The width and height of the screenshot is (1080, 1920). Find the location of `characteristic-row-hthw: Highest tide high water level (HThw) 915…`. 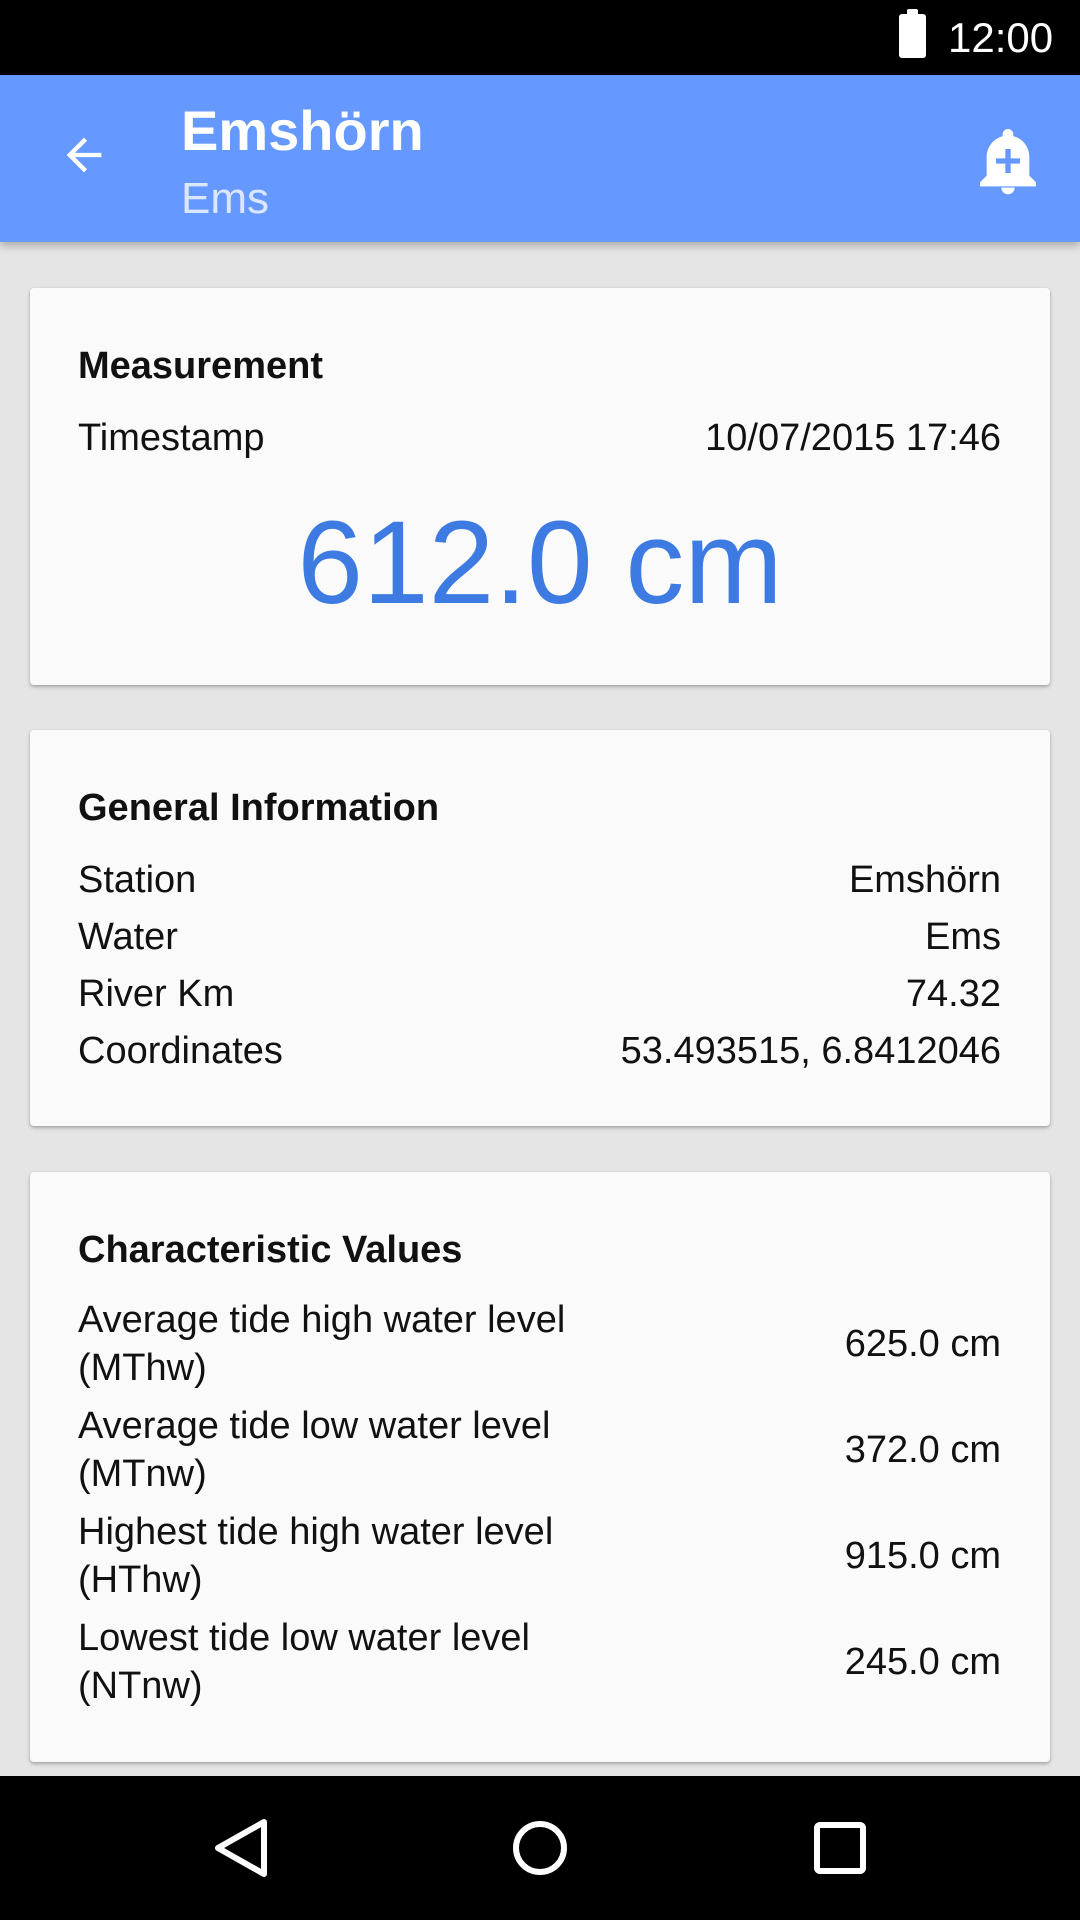

characteristic-row-hthw: Highest tide high water level (HThw) 915… is located at coordinates (539, 1556).